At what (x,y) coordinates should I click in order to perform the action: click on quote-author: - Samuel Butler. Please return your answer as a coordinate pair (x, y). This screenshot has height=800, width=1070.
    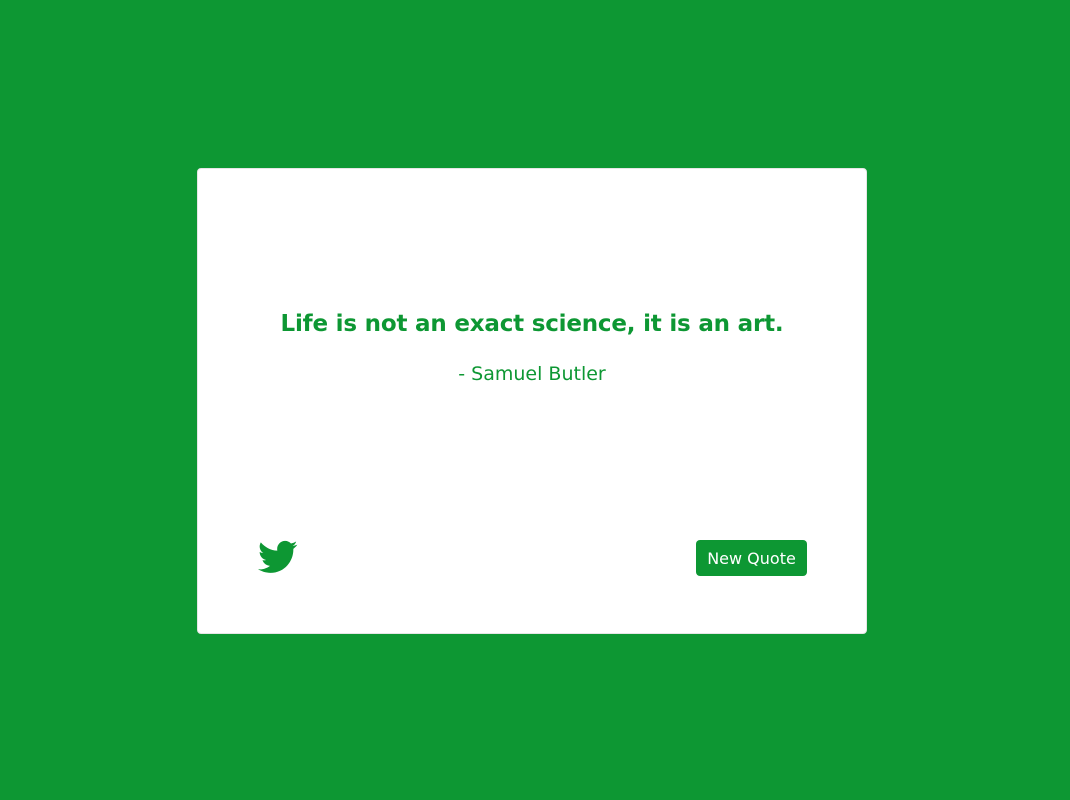
    Looking at the image, I should click on (532, 374).